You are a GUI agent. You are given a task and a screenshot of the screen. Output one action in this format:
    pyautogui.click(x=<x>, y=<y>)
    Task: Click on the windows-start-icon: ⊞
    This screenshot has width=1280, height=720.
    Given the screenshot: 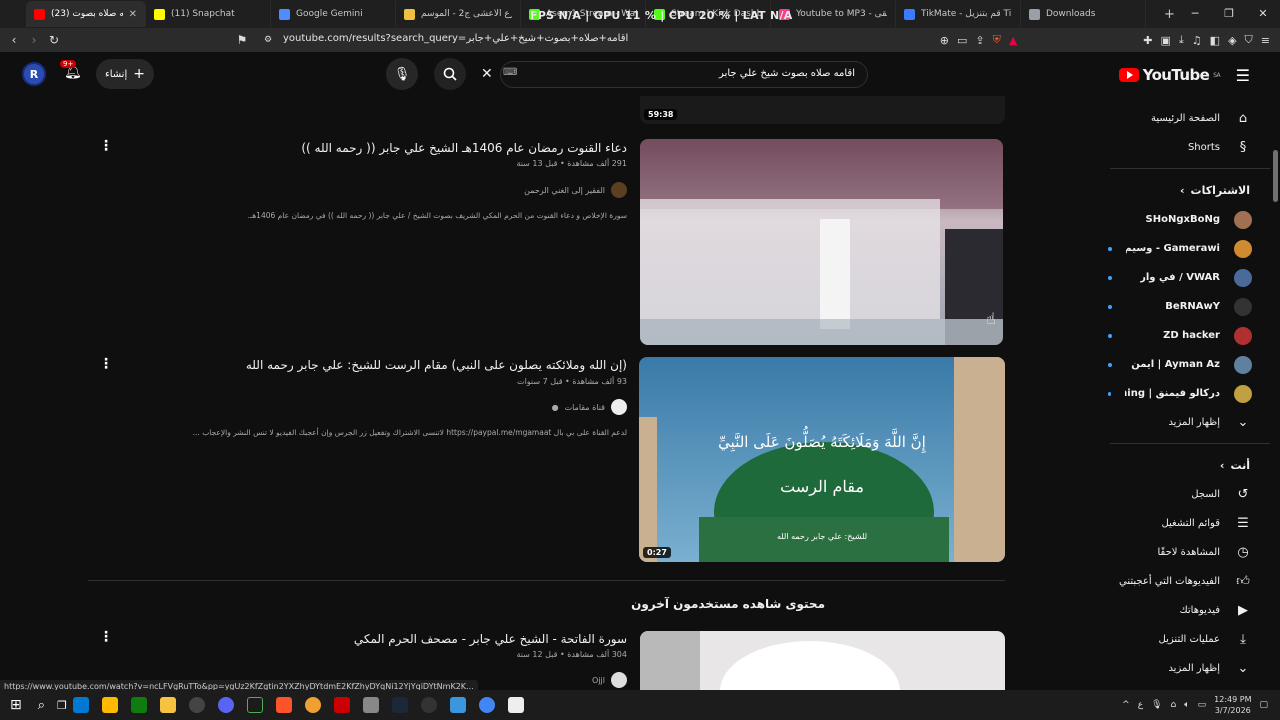 What is the action you would take?
    pyautogui.click(x=16, y=705)
    